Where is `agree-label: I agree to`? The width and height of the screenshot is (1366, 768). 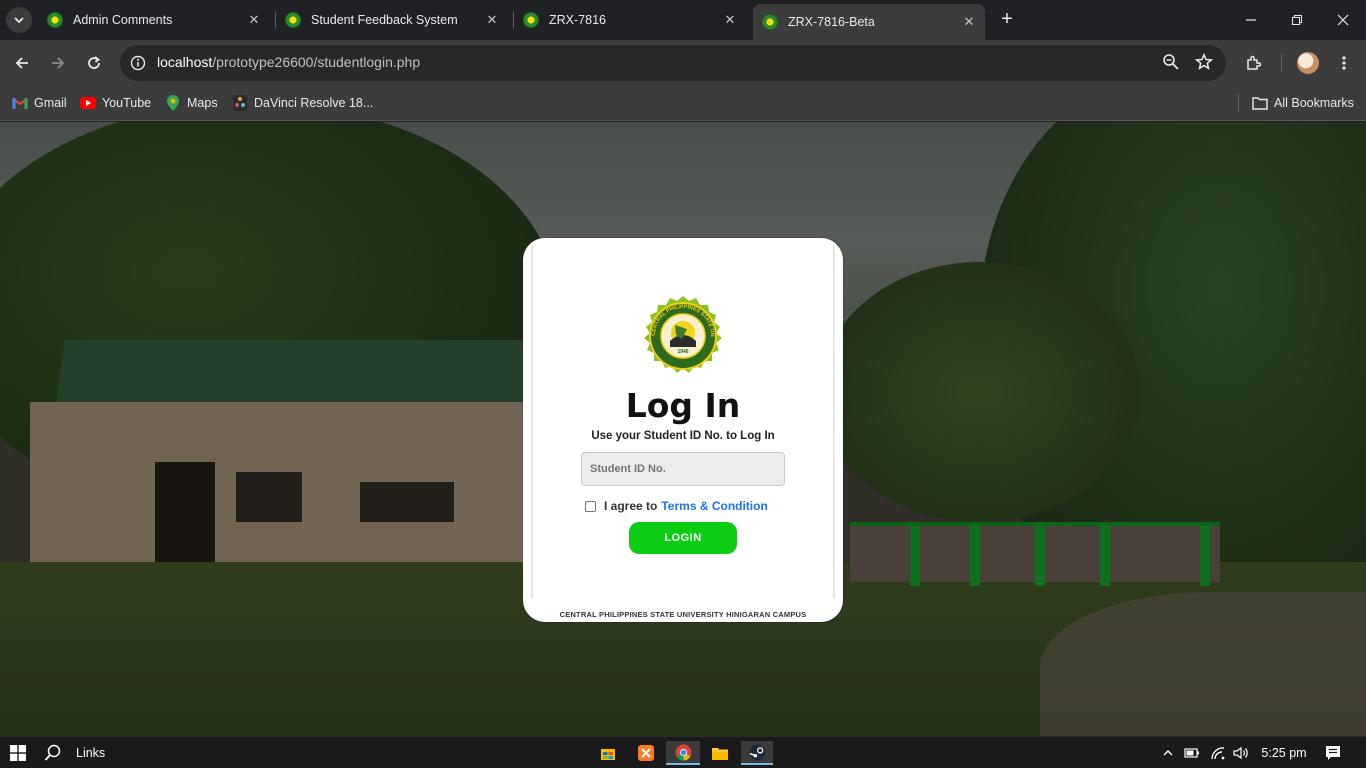
agree-label: I agree to is located at coordinates (631, 506).